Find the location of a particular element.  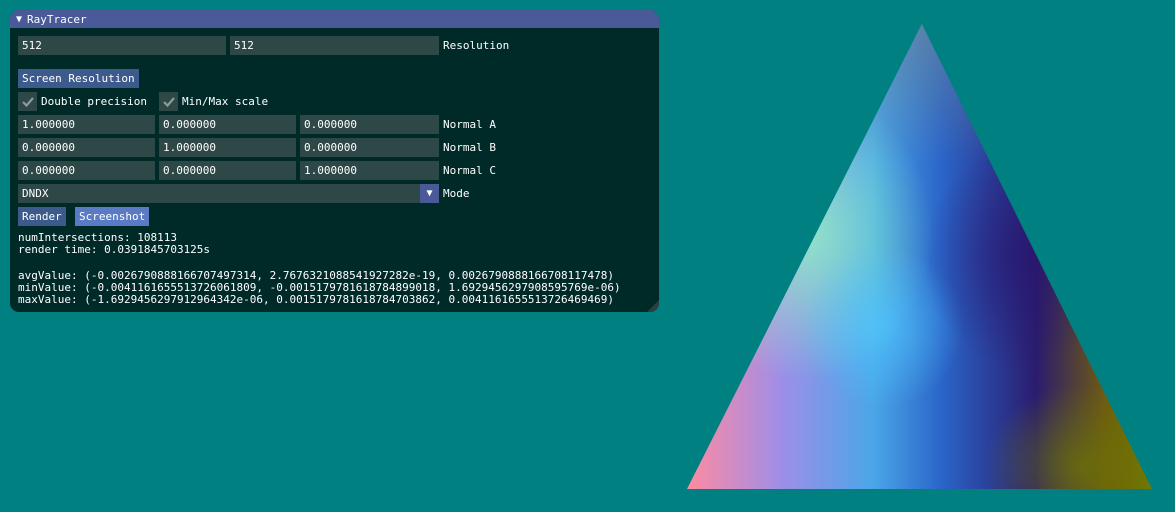

render-time-text: render time: 0.0391845703125s is located at coordinates (114, 249).